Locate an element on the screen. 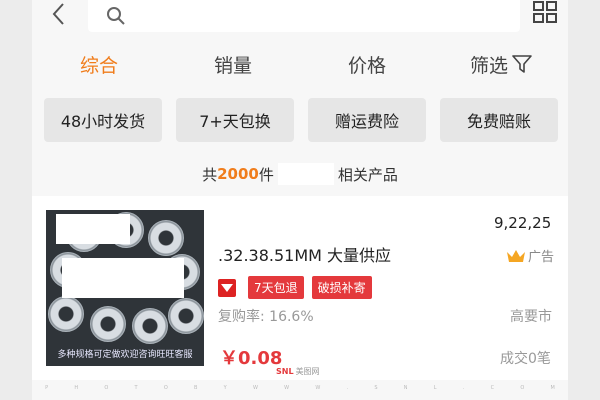 The image size is (600, 400). search-icon is located at coordinates (116, 16).